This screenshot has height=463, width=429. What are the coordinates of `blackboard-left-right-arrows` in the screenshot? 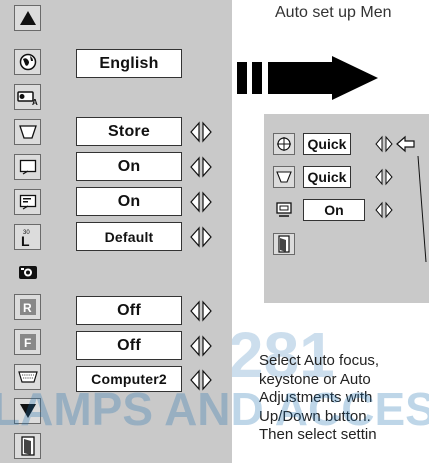 It's located at (201, 167).